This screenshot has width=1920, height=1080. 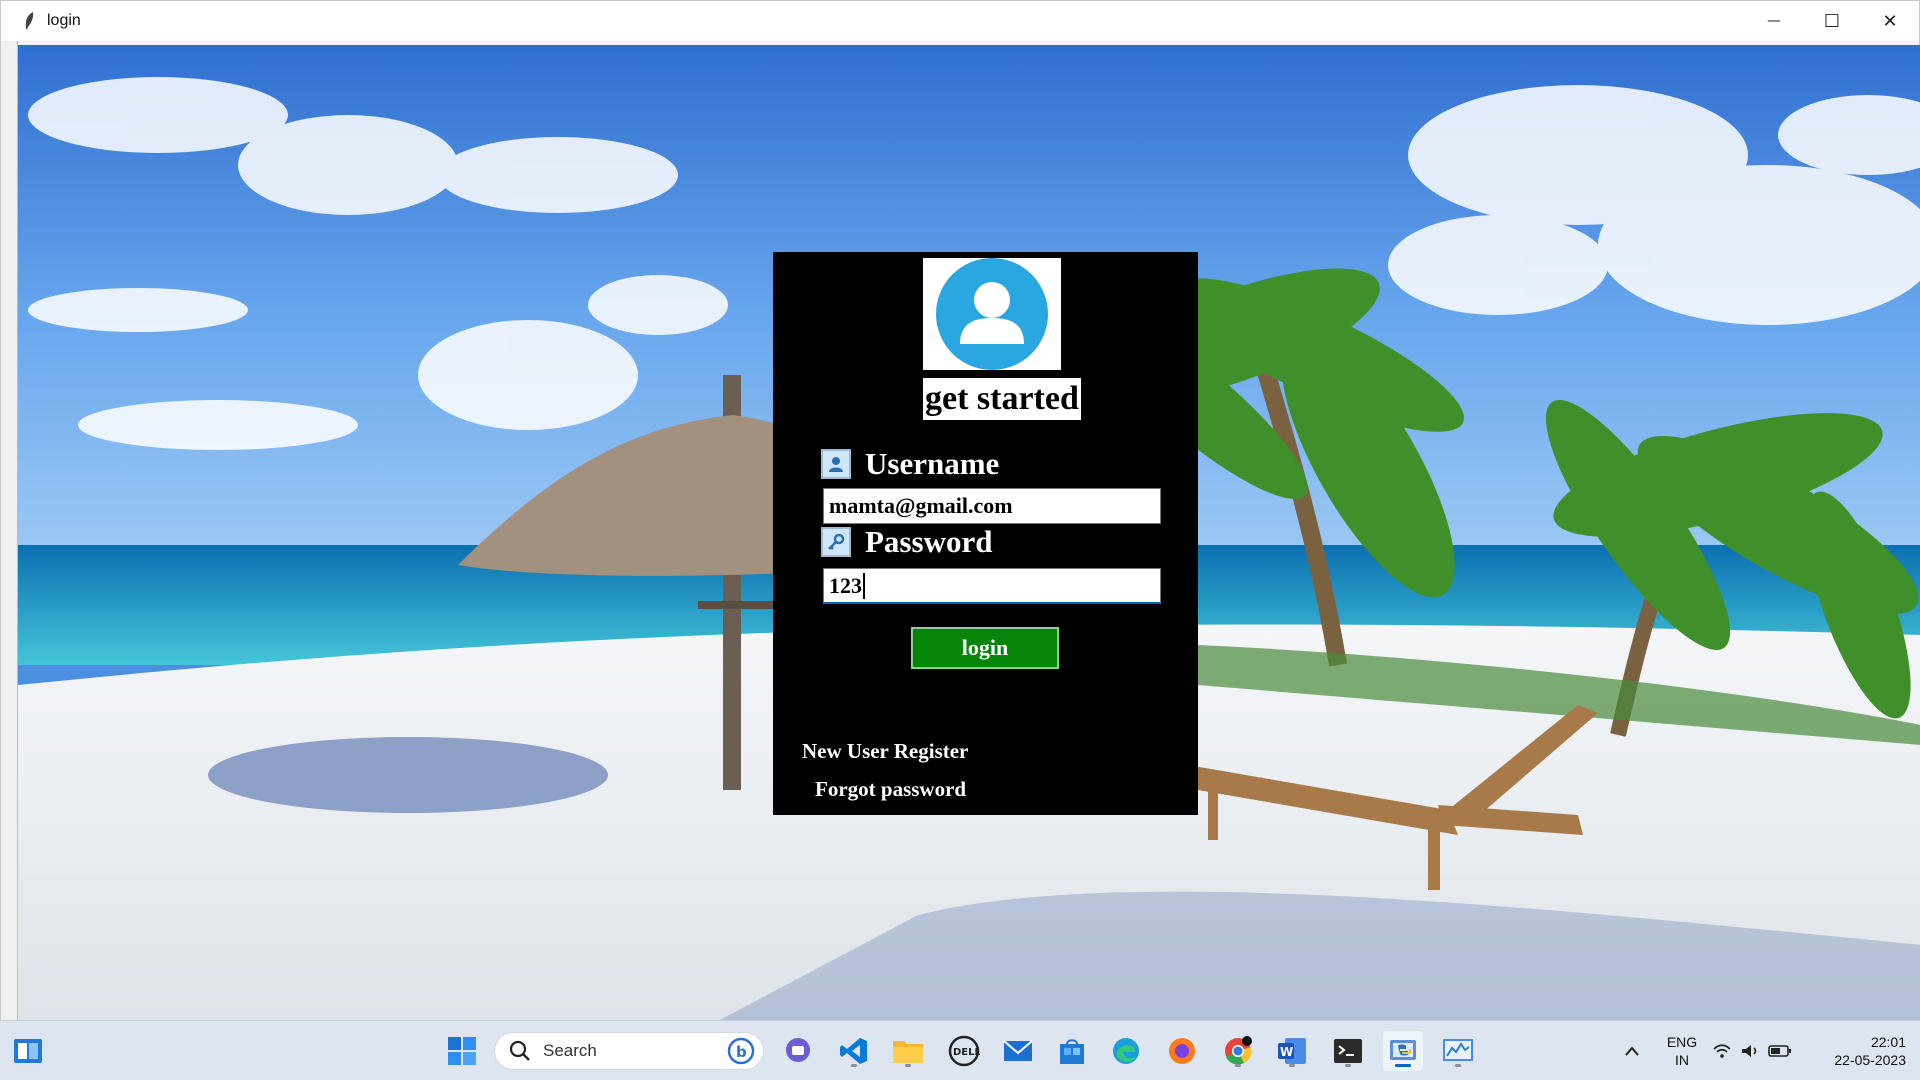 I want to click on show-hidden-icons-button, so click(x=1632, y=1051).